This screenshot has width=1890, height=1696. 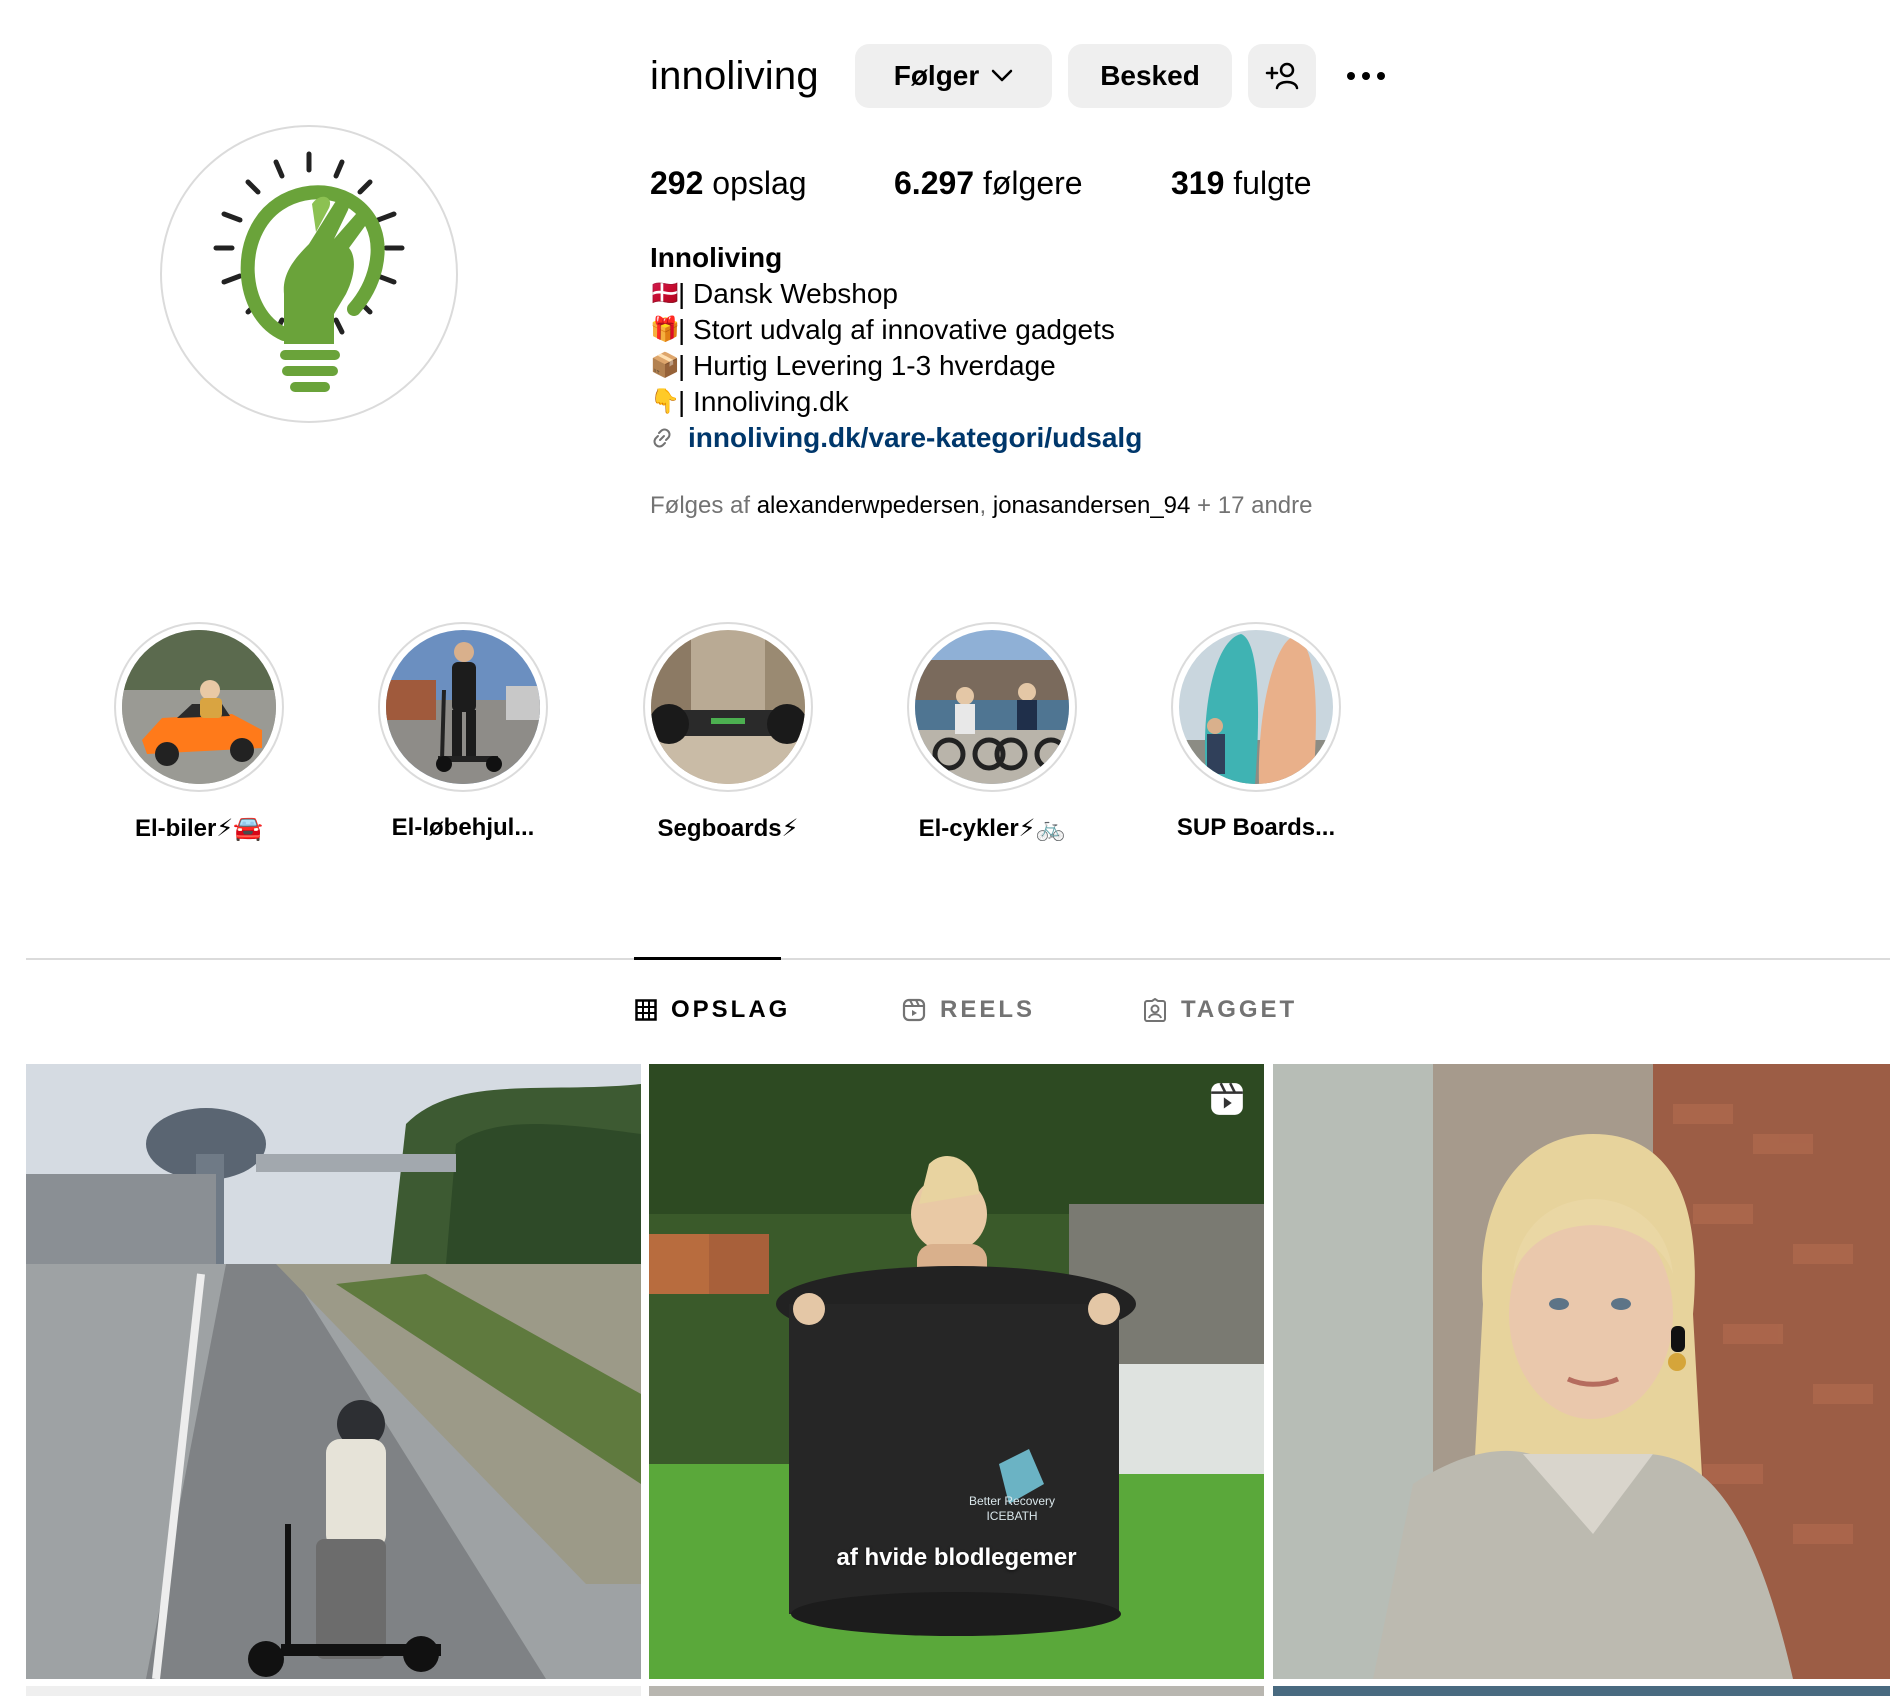 I want to click on highlight-el-biler: El-biler⚡🚘, so click(x=199, y=732).